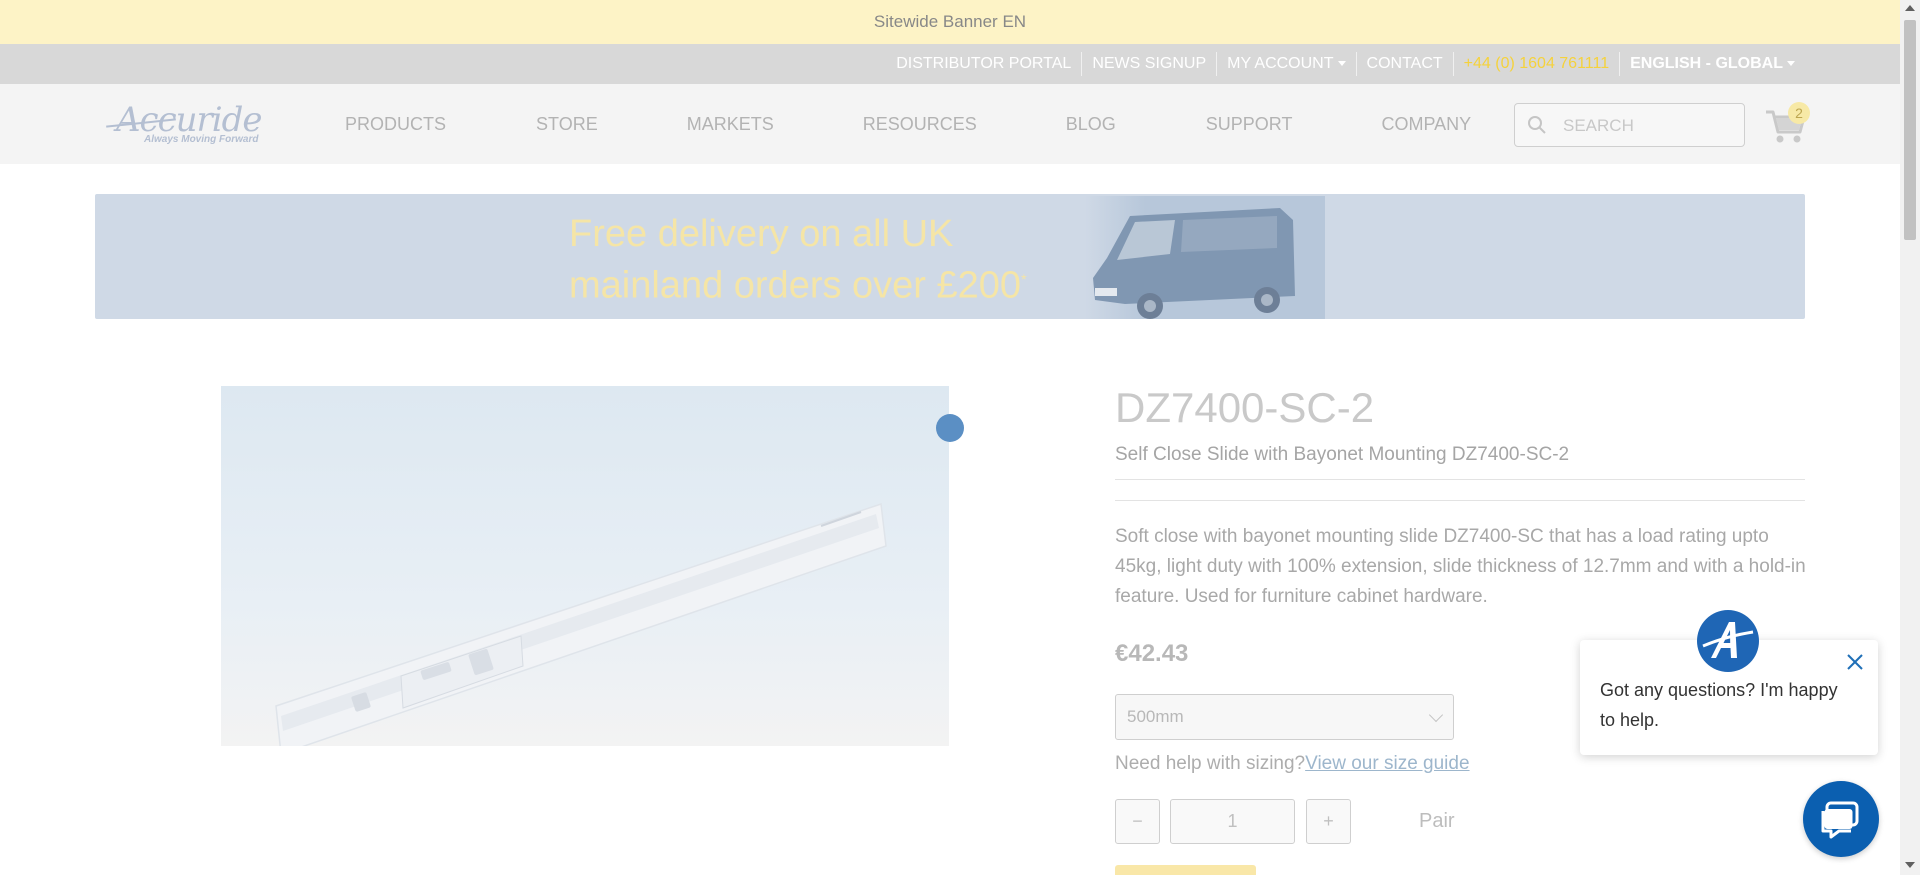 The width and height of the screenshot is (1920, 875). I want to click on search-icon, so click(1537, 125).